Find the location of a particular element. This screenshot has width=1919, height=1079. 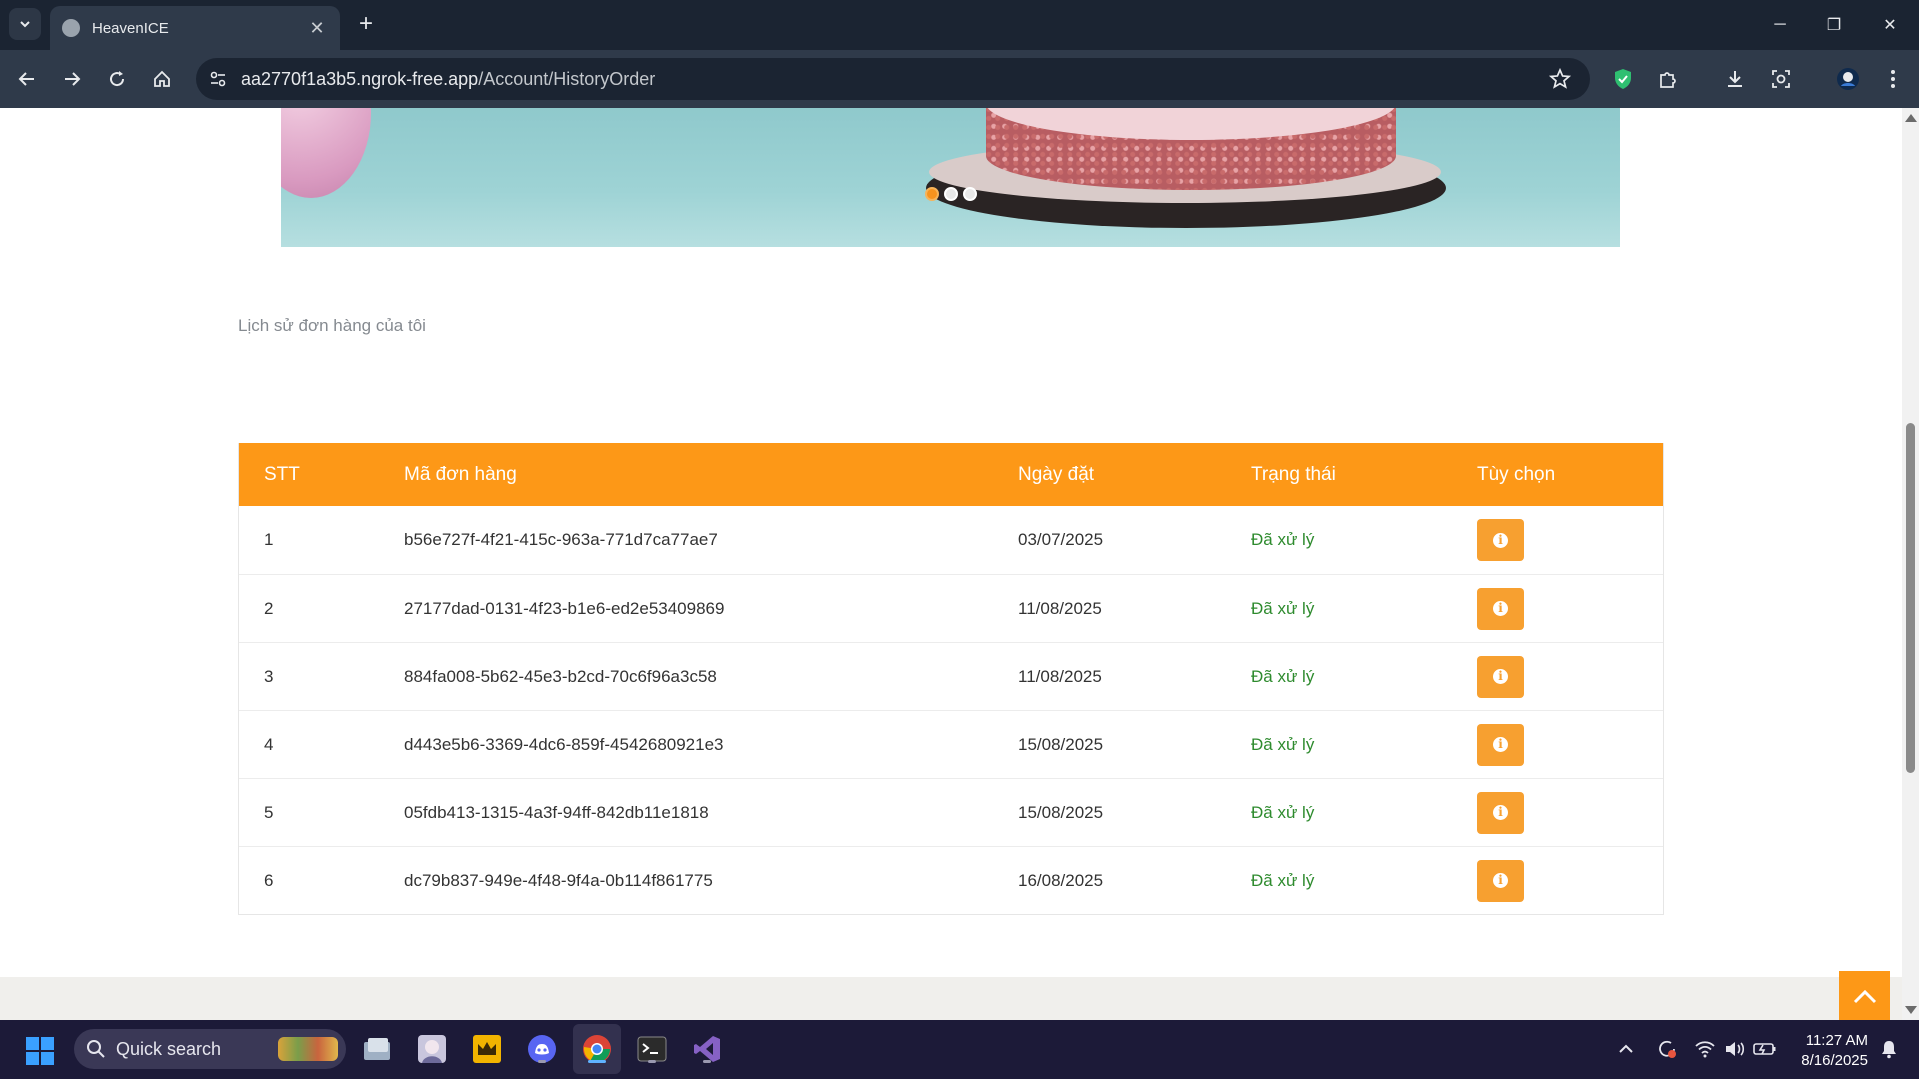

puzzle-extensions-icon is located at coordinates (1668, 79).